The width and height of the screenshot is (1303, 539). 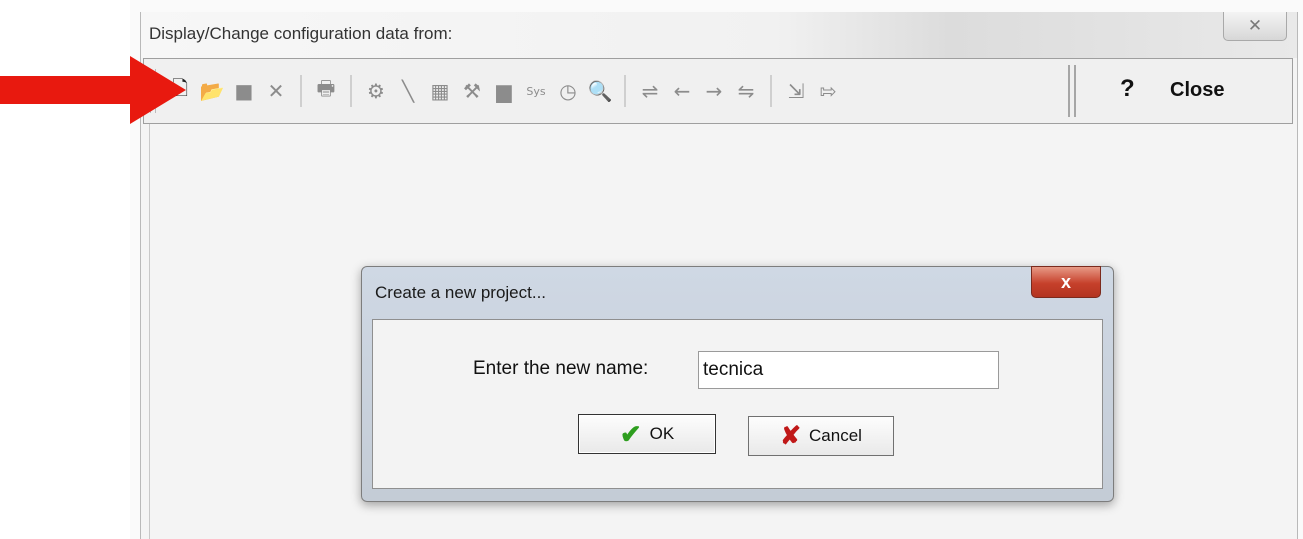 I want to click on checkmark-icon: ✔, so click(x=630, y=434).